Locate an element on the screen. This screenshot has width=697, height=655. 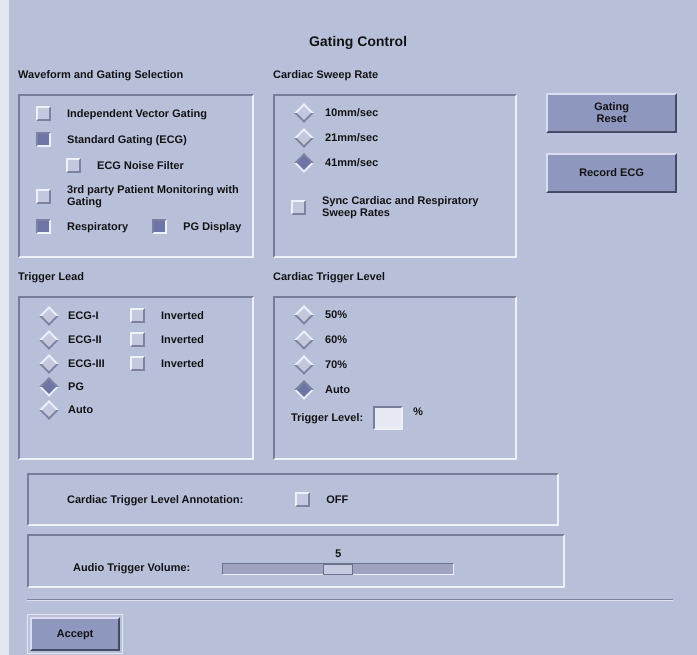
unit-label: % is located at coordinates (418, 412).